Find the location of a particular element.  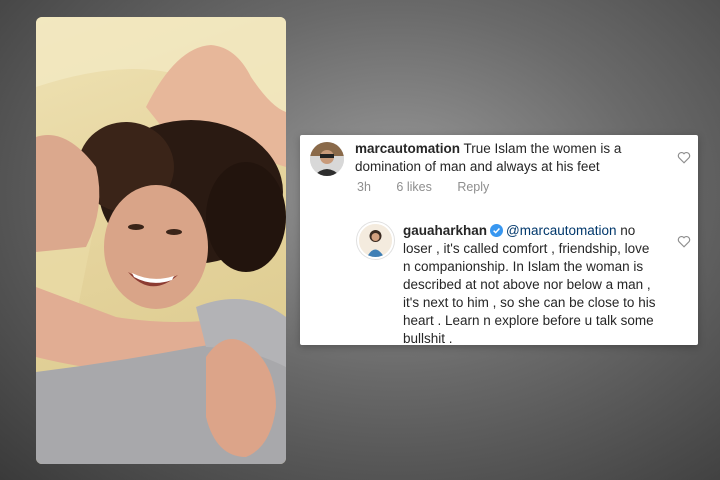

replier-avatar is located at coordinates (375, 240).